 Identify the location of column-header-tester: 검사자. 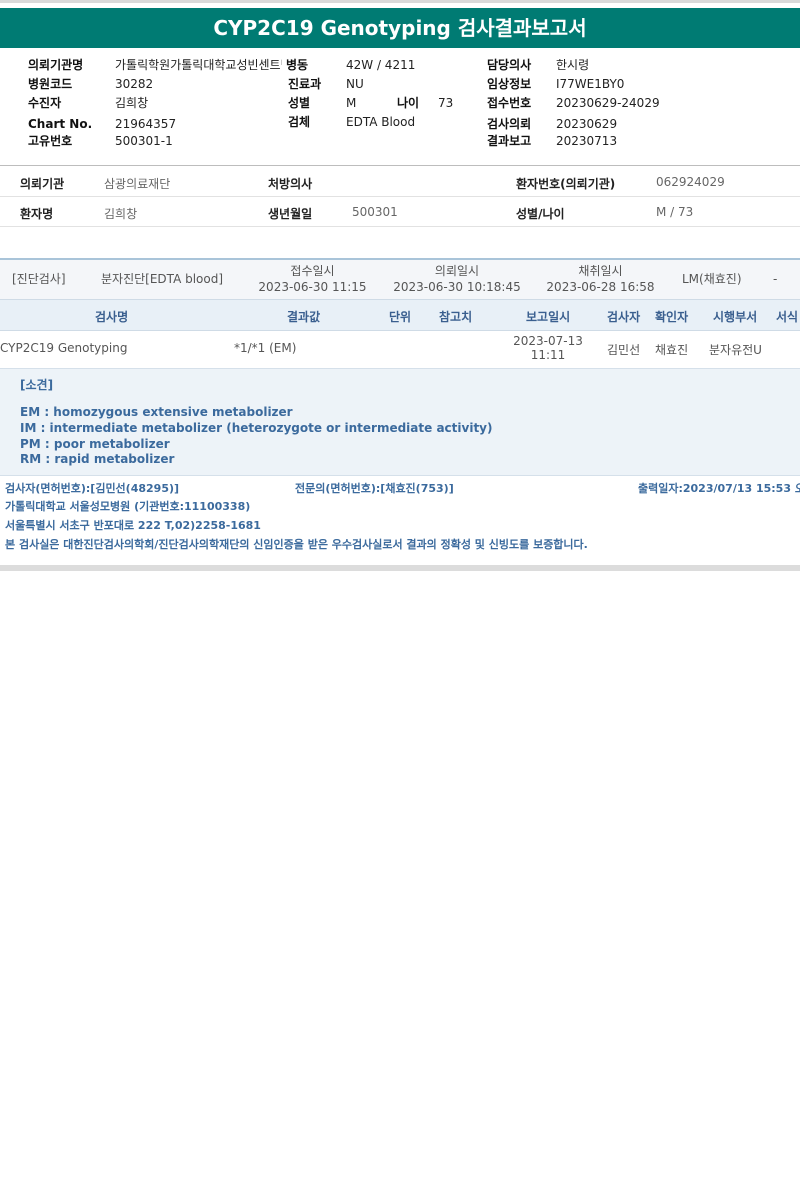
(624, 317).